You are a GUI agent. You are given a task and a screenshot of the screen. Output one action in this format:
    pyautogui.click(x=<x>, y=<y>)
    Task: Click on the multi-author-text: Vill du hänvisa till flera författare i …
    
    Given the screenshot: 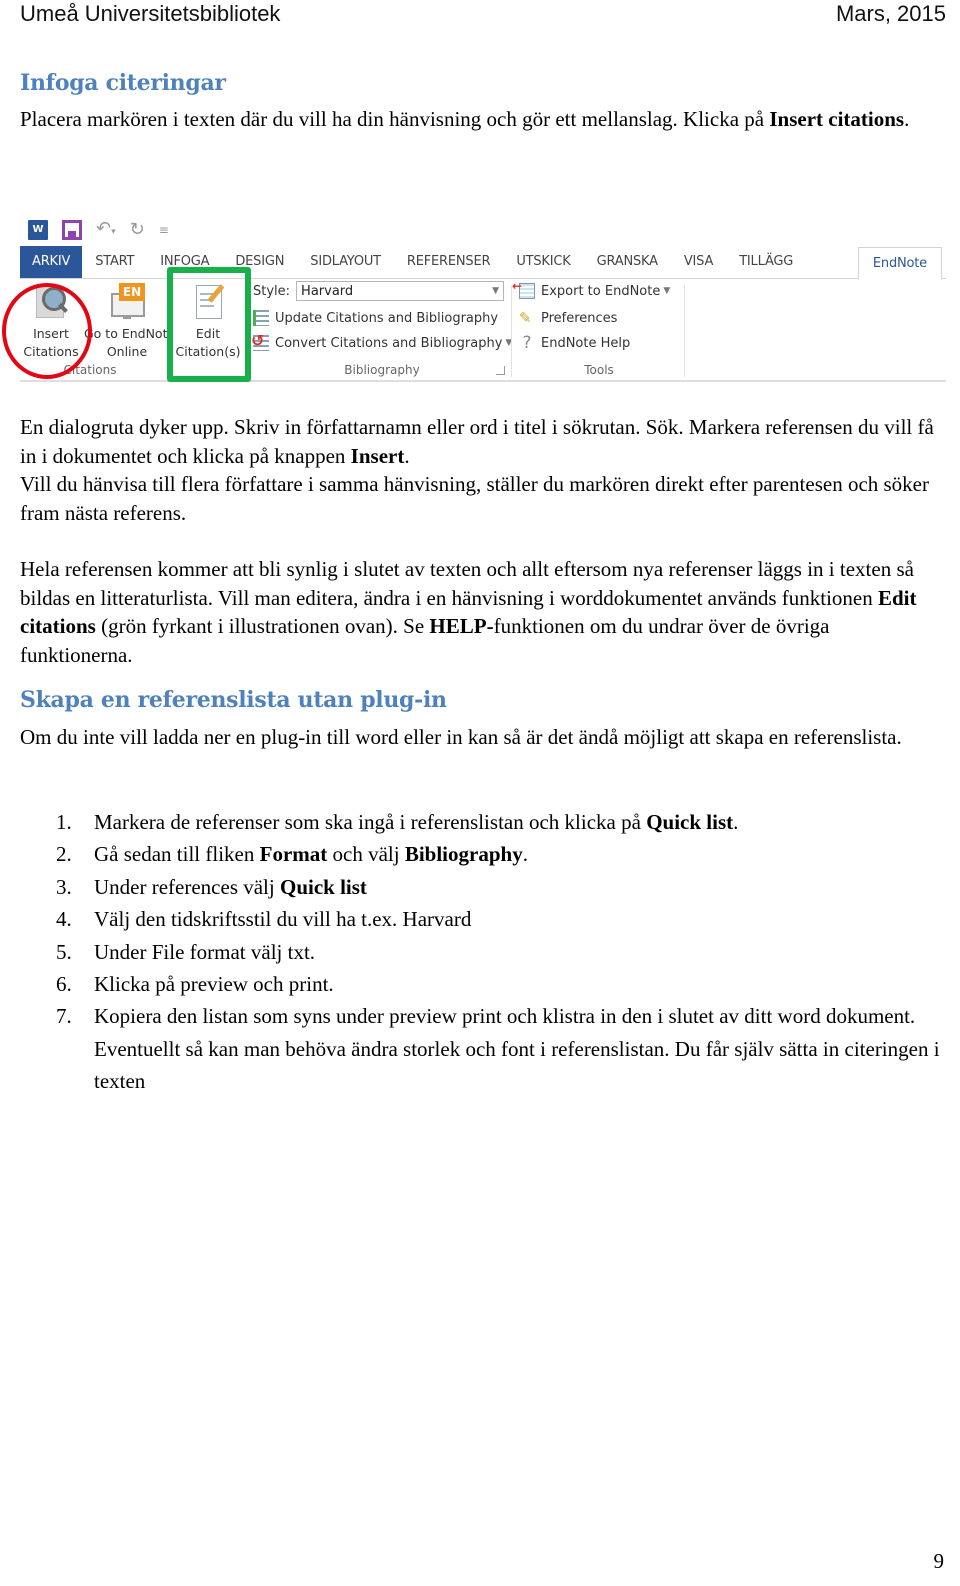 What is the action you would take?
    pyautogui.click(x=474, y=498)
    